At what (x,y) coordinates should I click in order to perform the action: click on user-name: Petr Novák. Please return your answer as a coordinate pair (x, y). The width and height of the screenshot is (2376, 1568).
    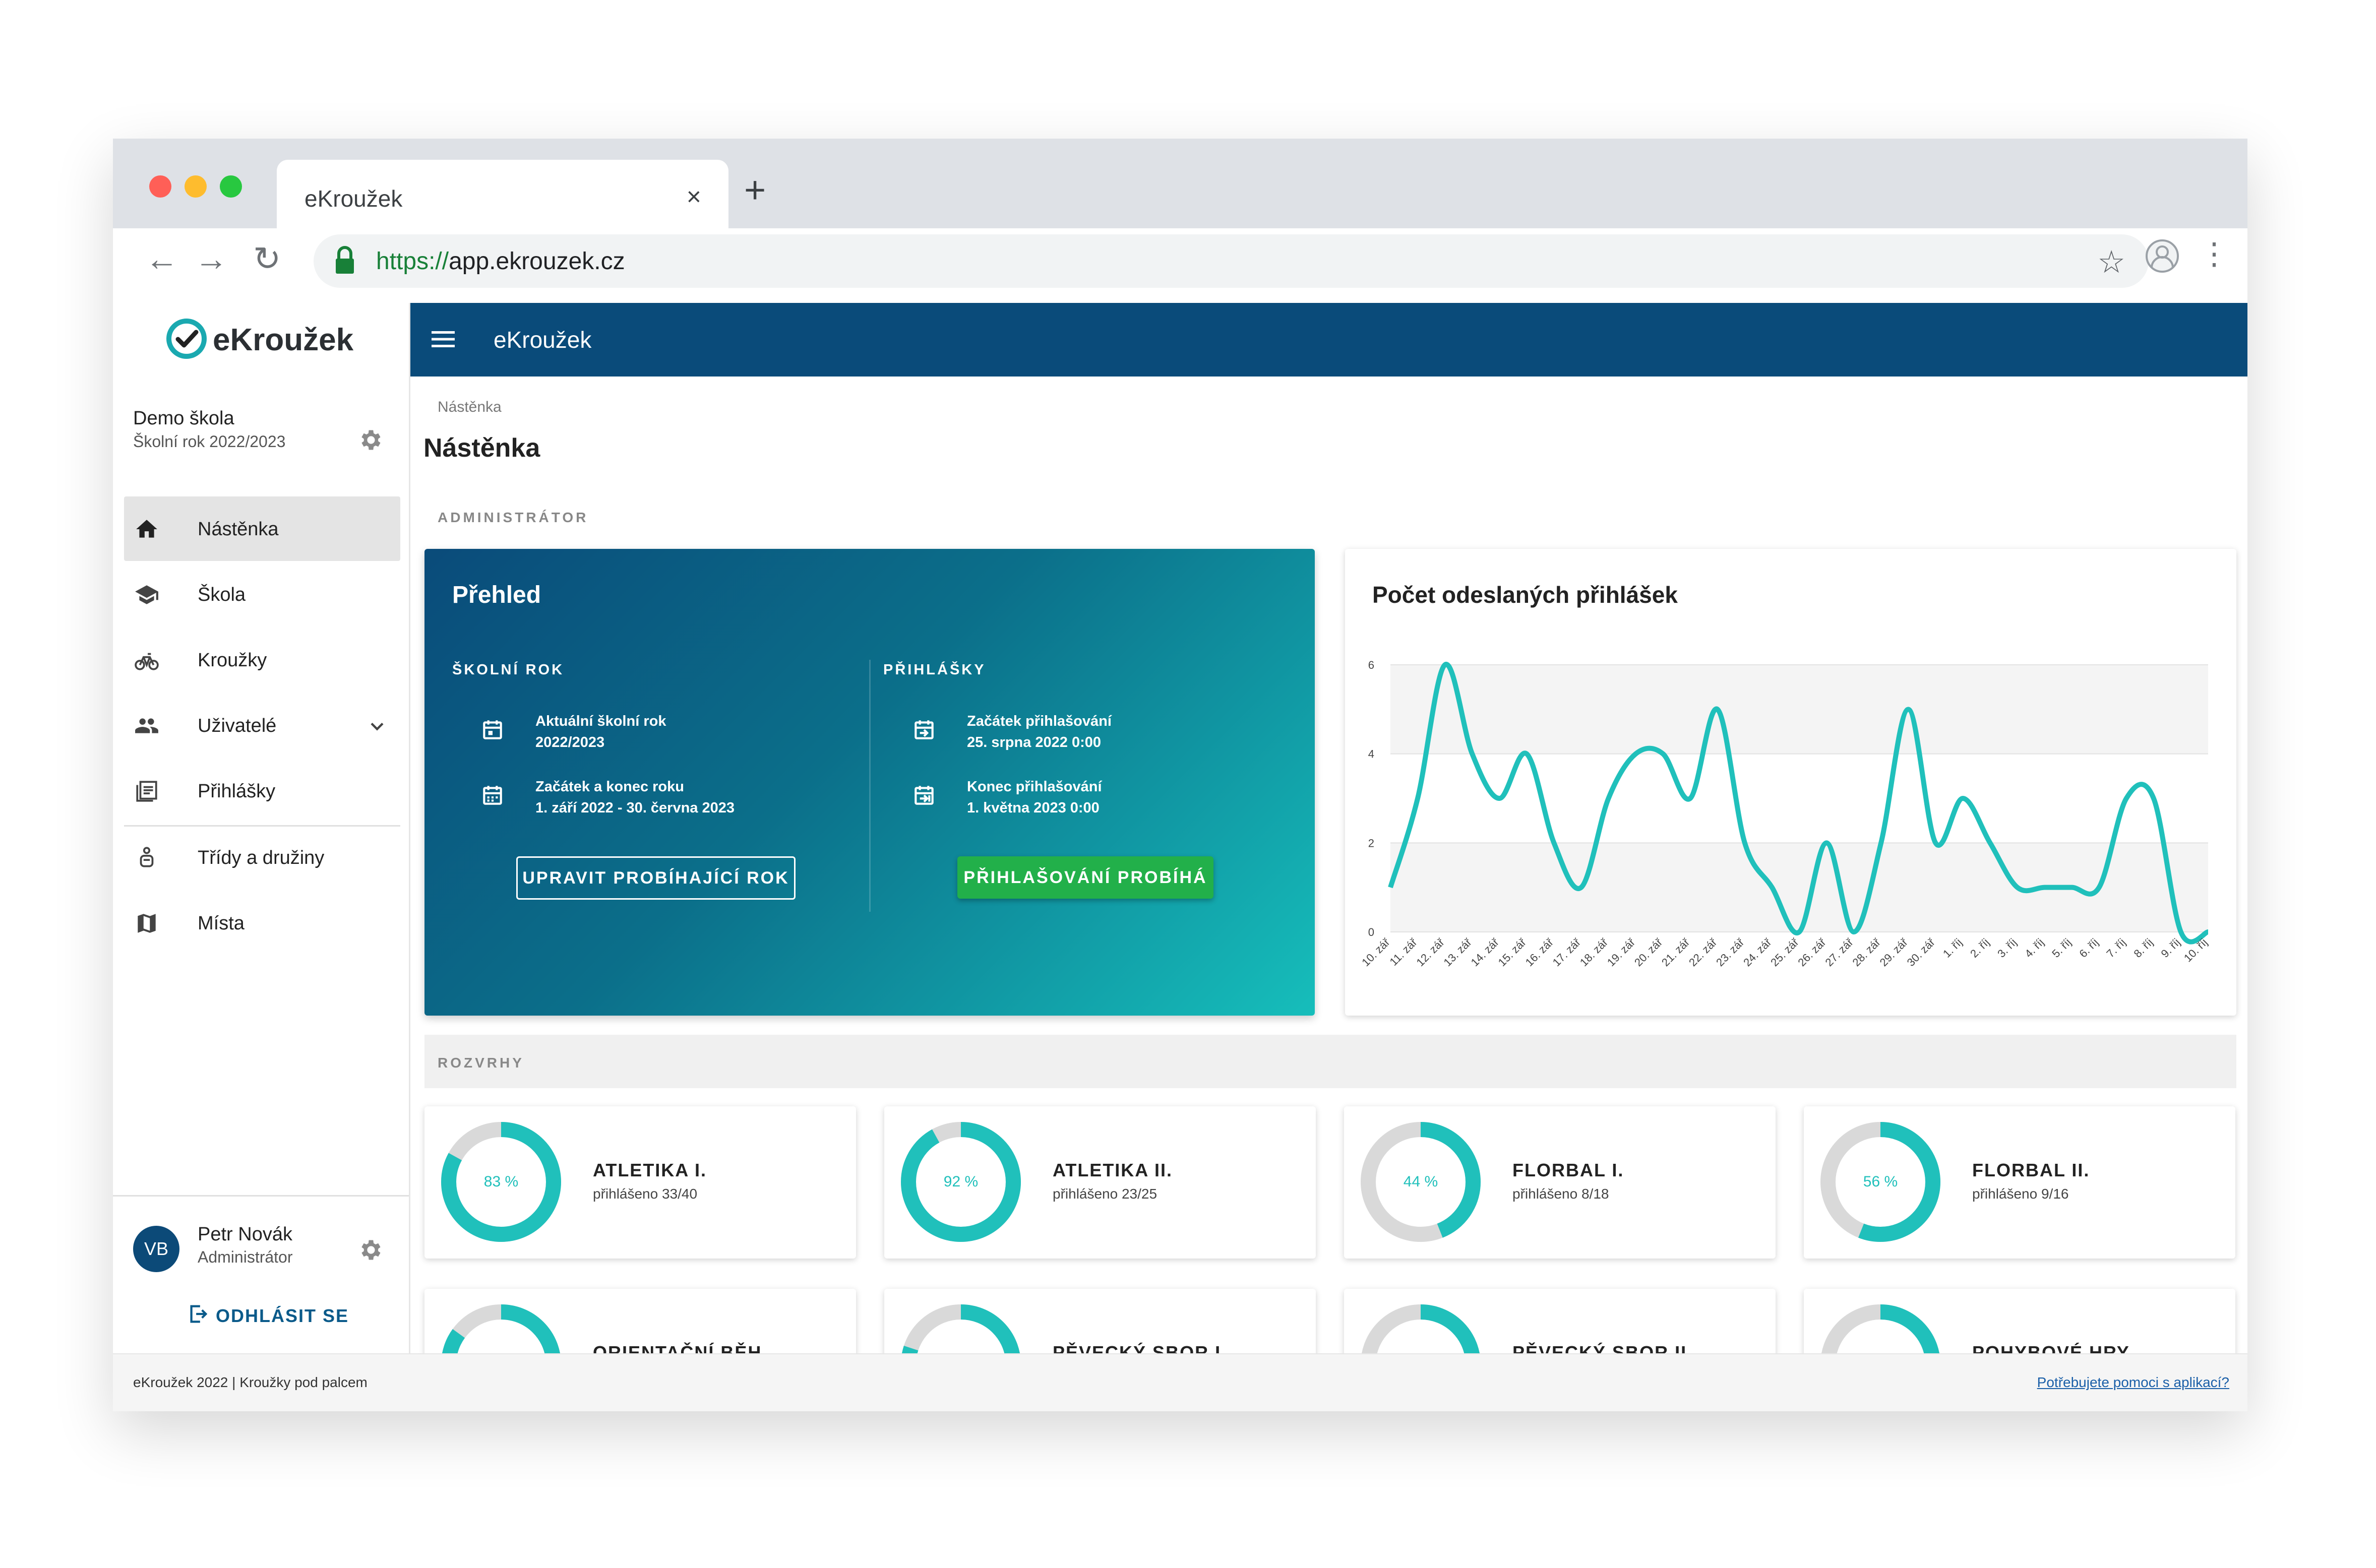
    Looking at the image, I should click on (245, 1234).